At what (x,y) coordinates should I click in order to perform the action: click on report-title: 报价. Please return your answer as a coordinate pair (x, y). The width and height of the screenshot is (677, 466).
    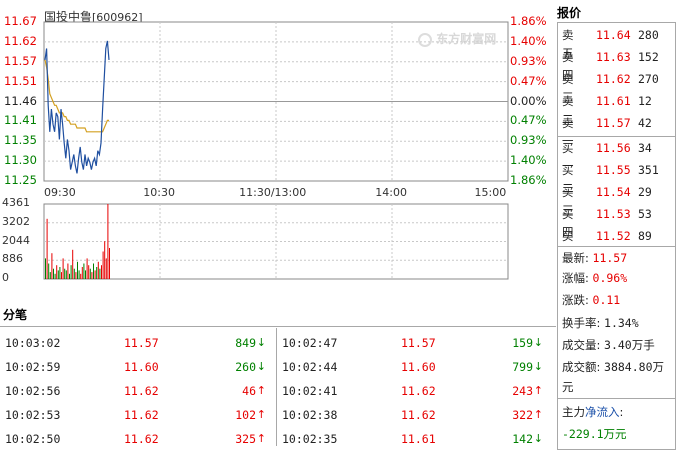
    Looking at the image, I should click on (569, 13).